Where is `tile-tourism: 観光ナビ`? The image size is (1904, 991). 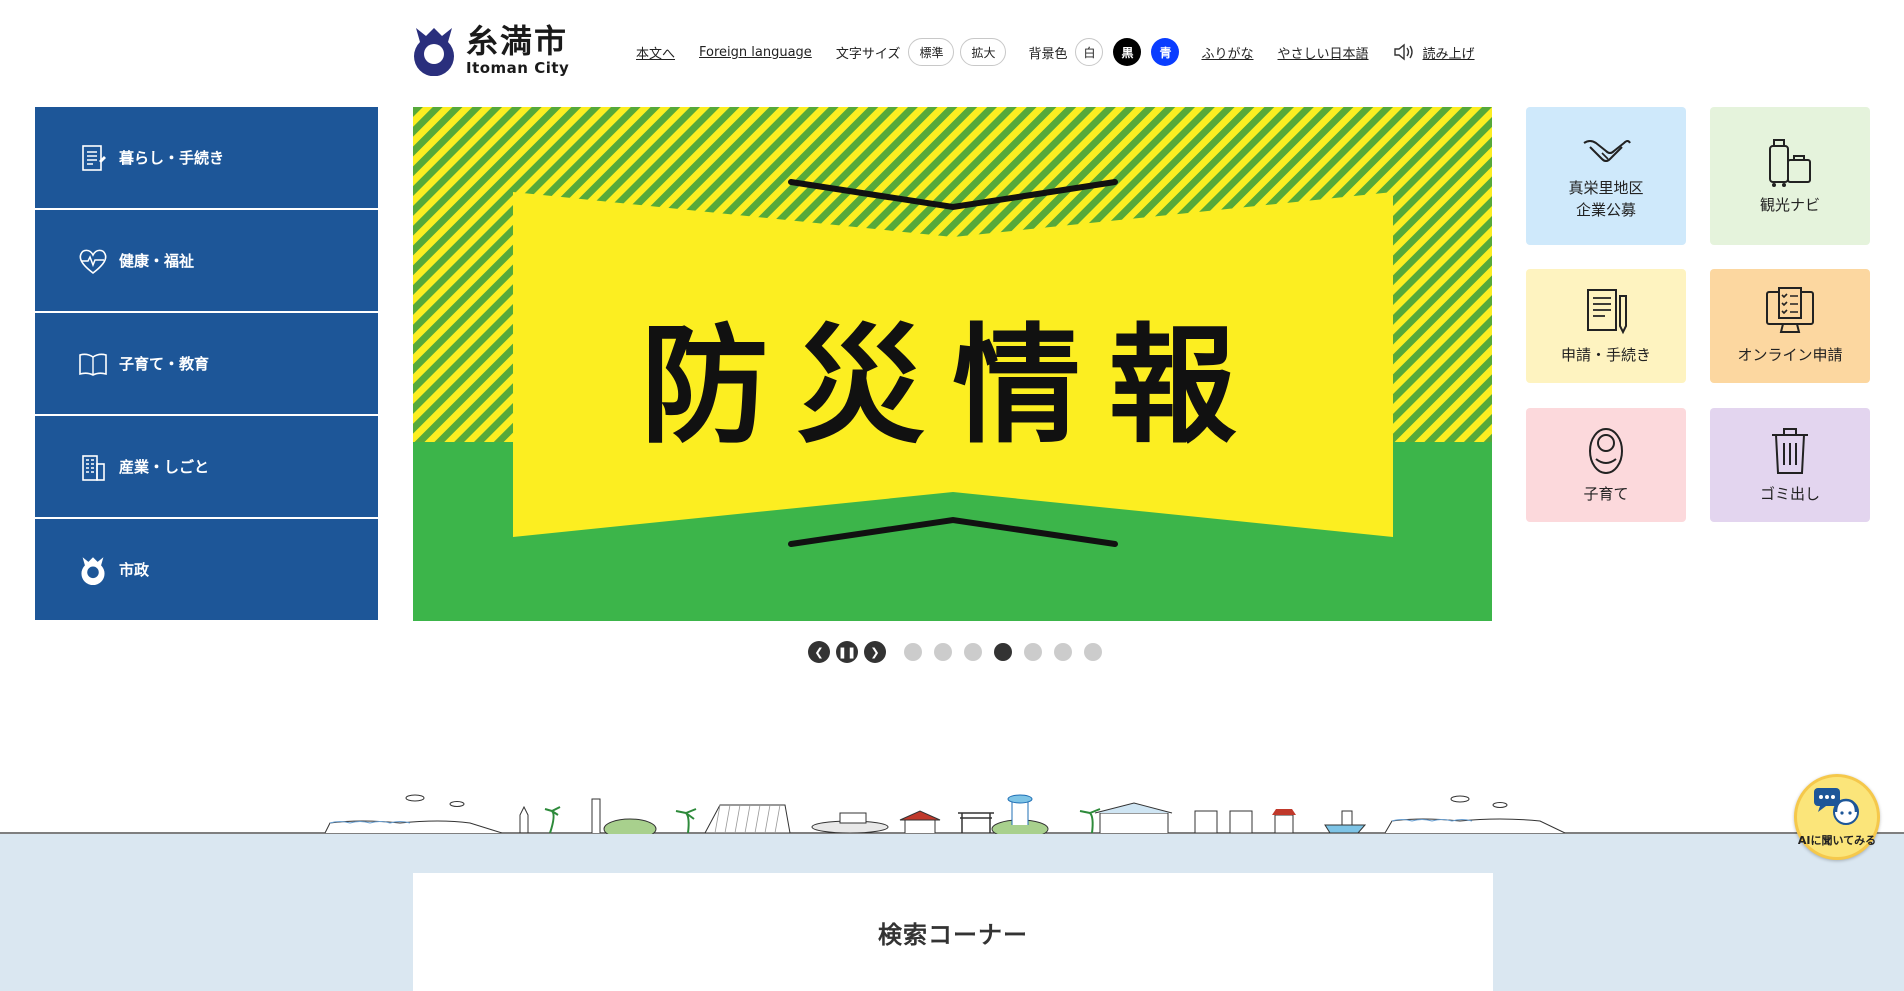 tile-tourism: 観光ナビ is located at coordinates (1790, 176).